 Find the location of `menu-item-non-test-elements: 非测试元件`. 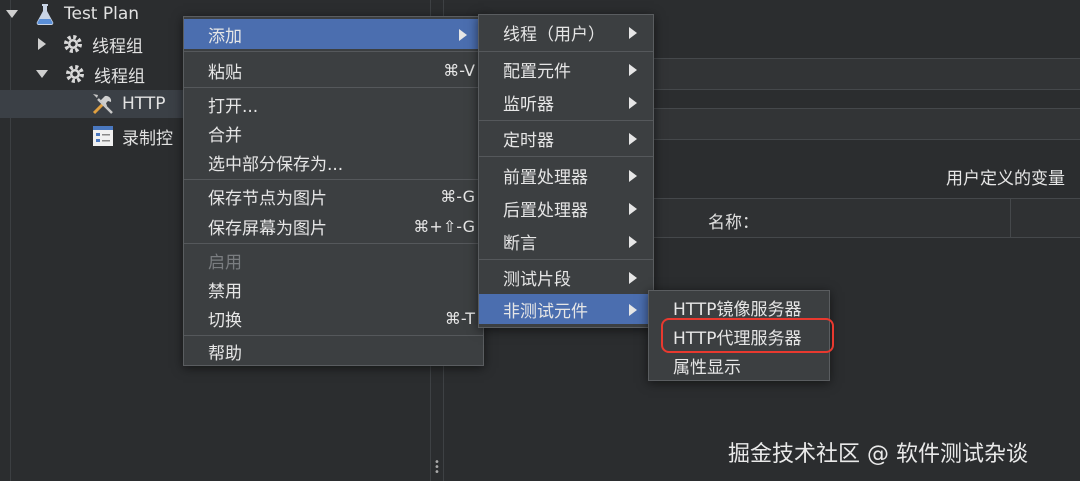

menu-item-non-test-elements: 非测试元件 is located at coordinates (566, 309).